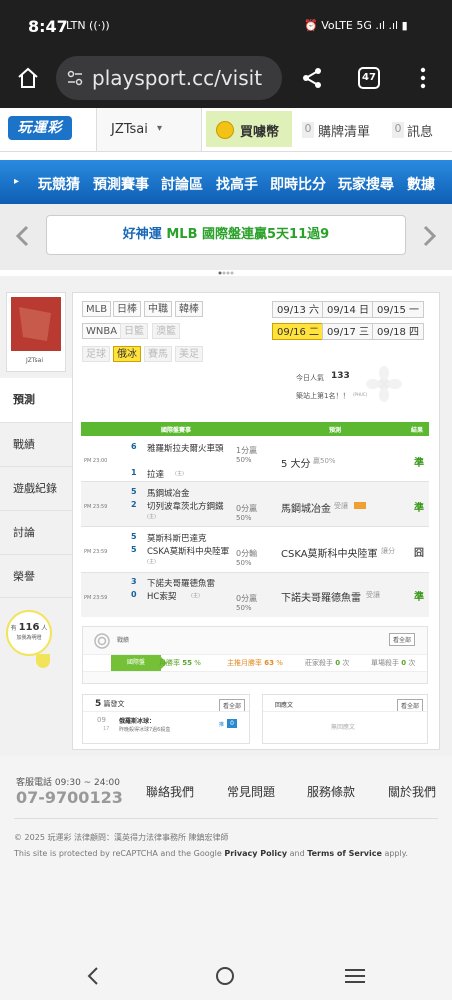  Describe the element at coordinates (237, 184) in the screenshot. I see `nav-item-experts: 找高手` at that location.